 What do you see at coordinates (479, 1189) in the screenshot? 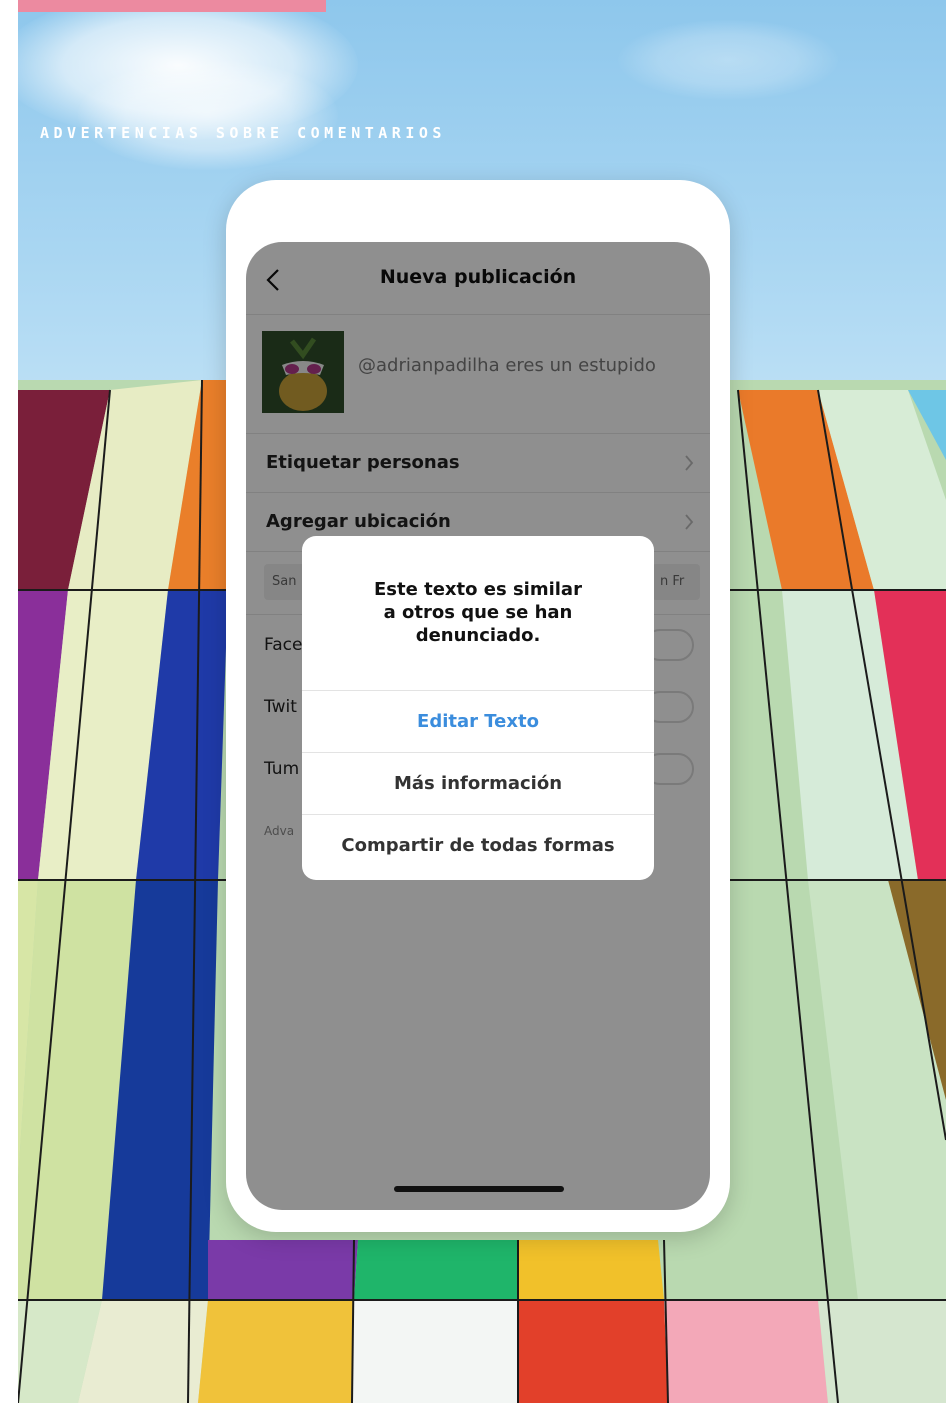
I see `home-indicator` at bounding box center [479, 1189].